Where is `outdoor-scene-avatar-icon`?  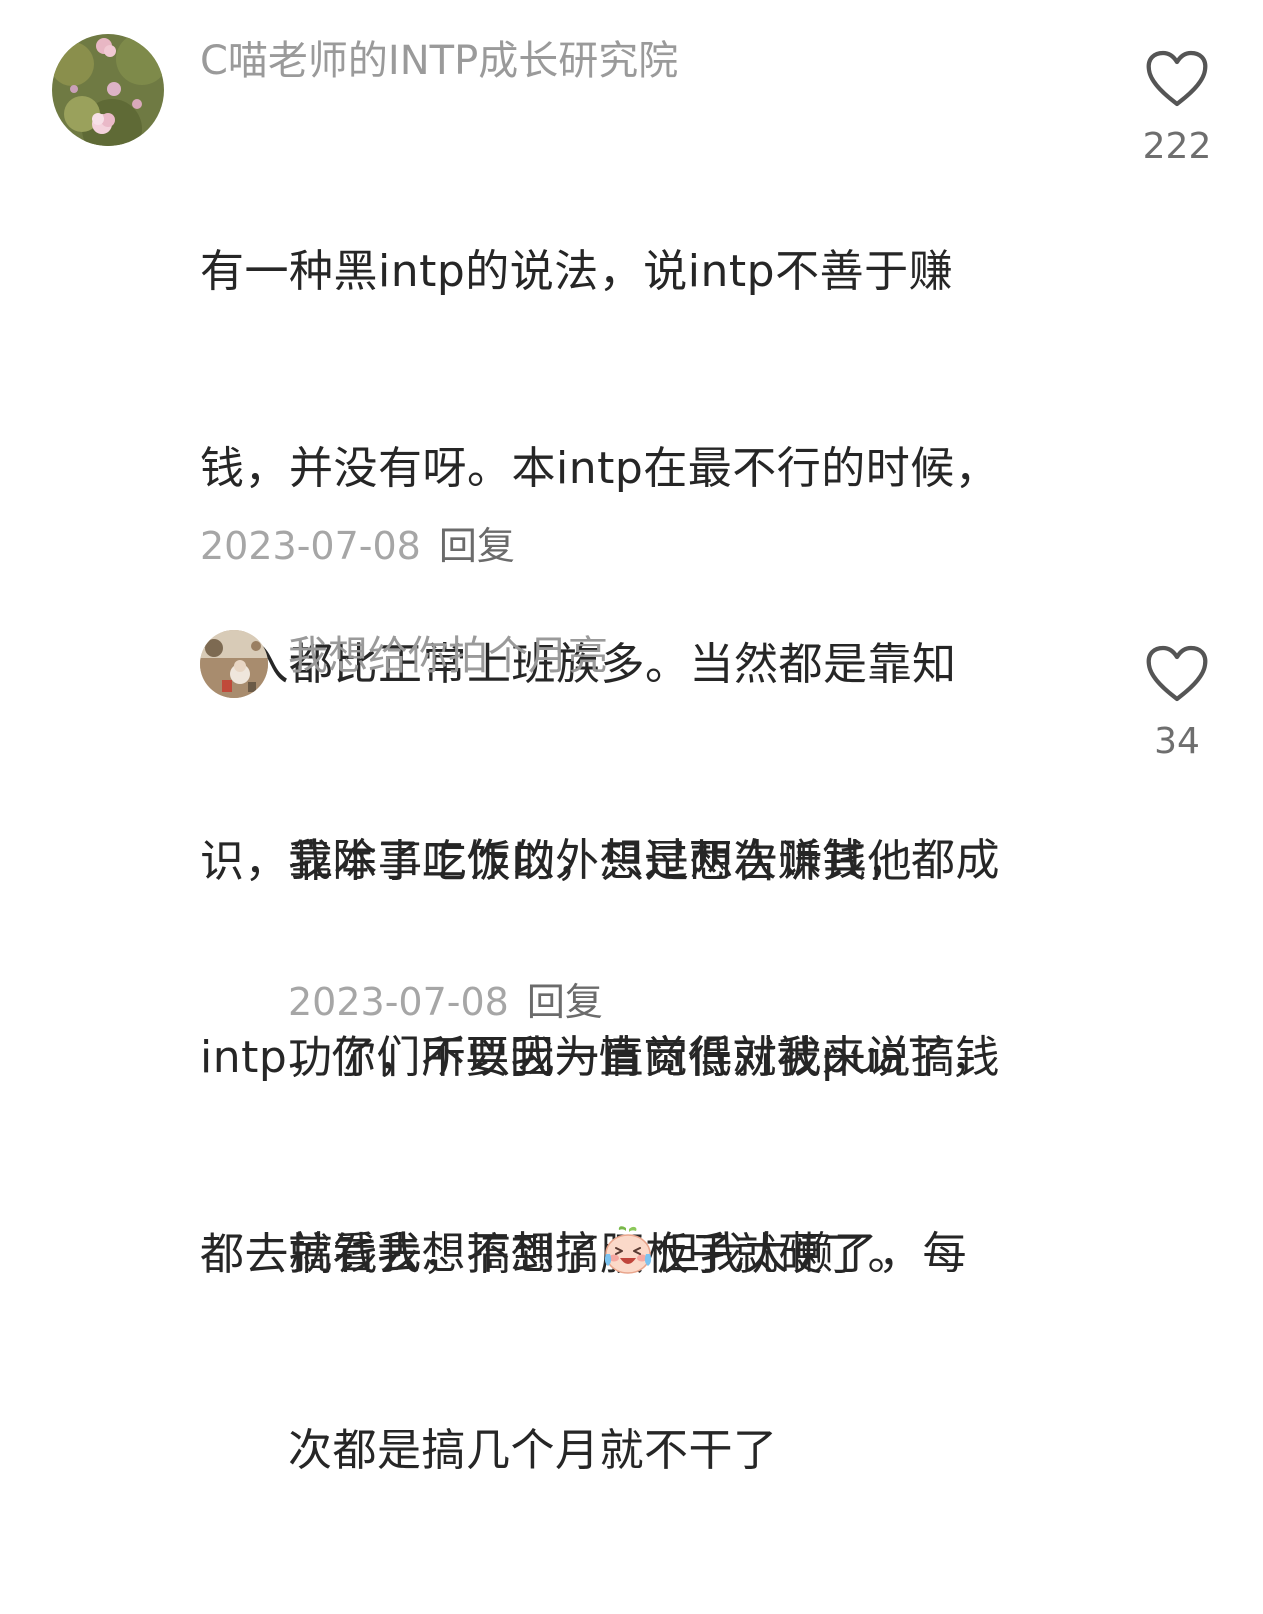
outdoor-scene-avatar-icon is located at coordinates (234, 664).